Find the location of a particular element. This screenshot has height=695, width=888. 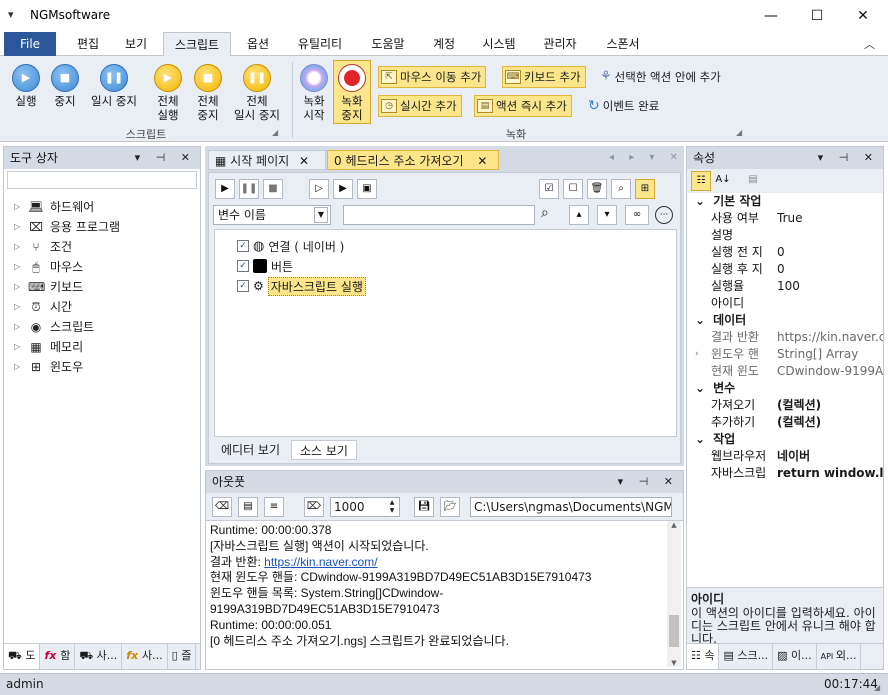

collapse-ribbon-icon: ︿ is located at coordinates (869, 44).